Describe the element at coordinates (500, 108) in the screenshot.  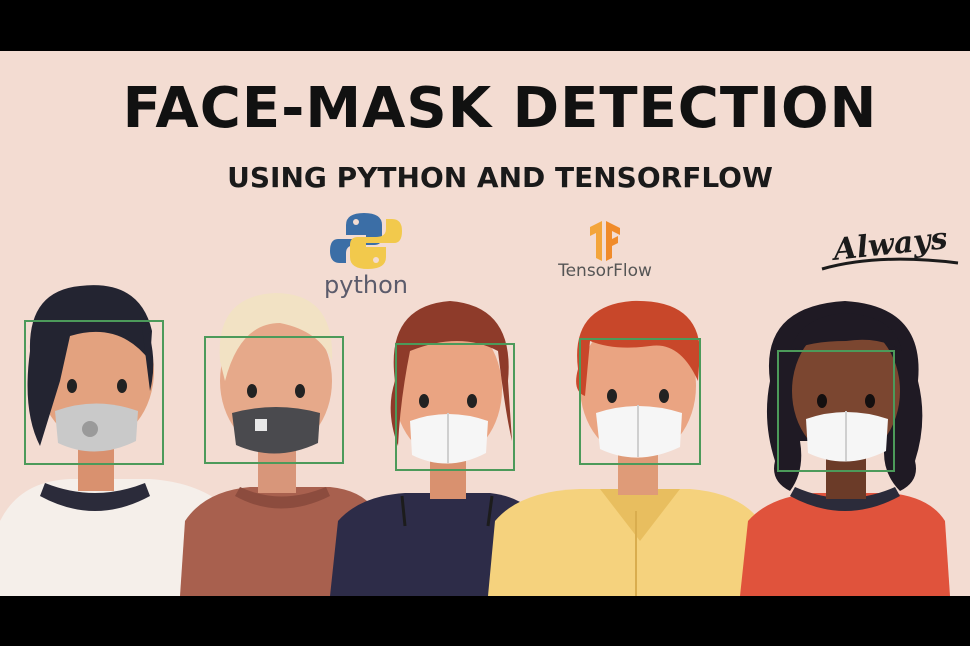
I see `banner-title: FACE-MASK DETECTION` at that location.